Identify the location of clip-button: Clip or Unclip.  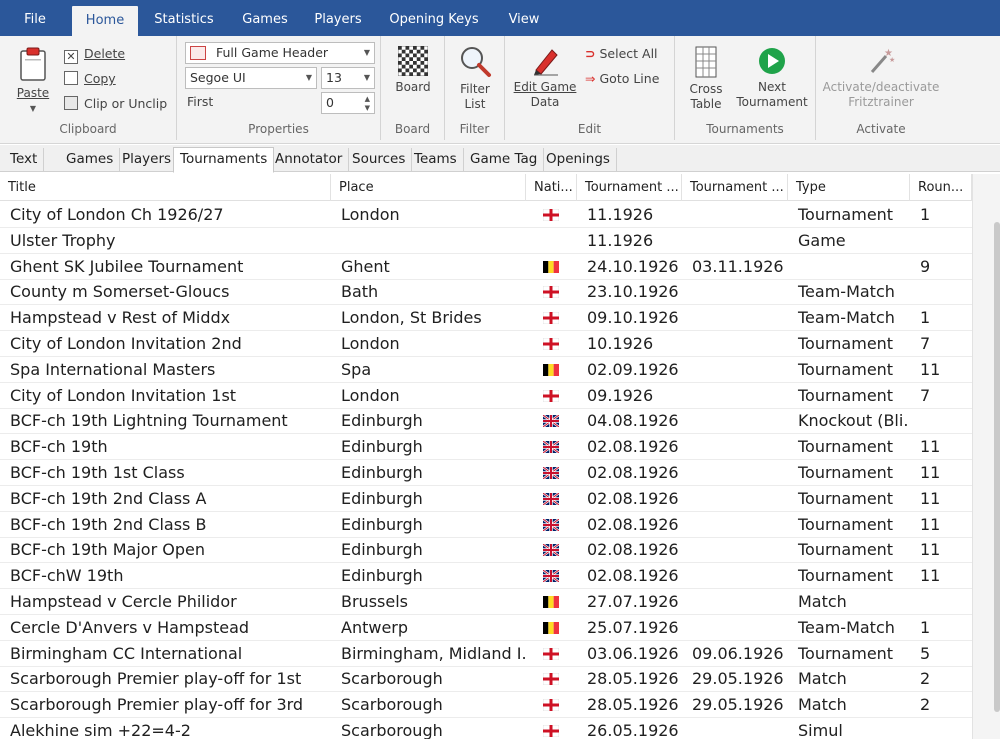
(115, 104).